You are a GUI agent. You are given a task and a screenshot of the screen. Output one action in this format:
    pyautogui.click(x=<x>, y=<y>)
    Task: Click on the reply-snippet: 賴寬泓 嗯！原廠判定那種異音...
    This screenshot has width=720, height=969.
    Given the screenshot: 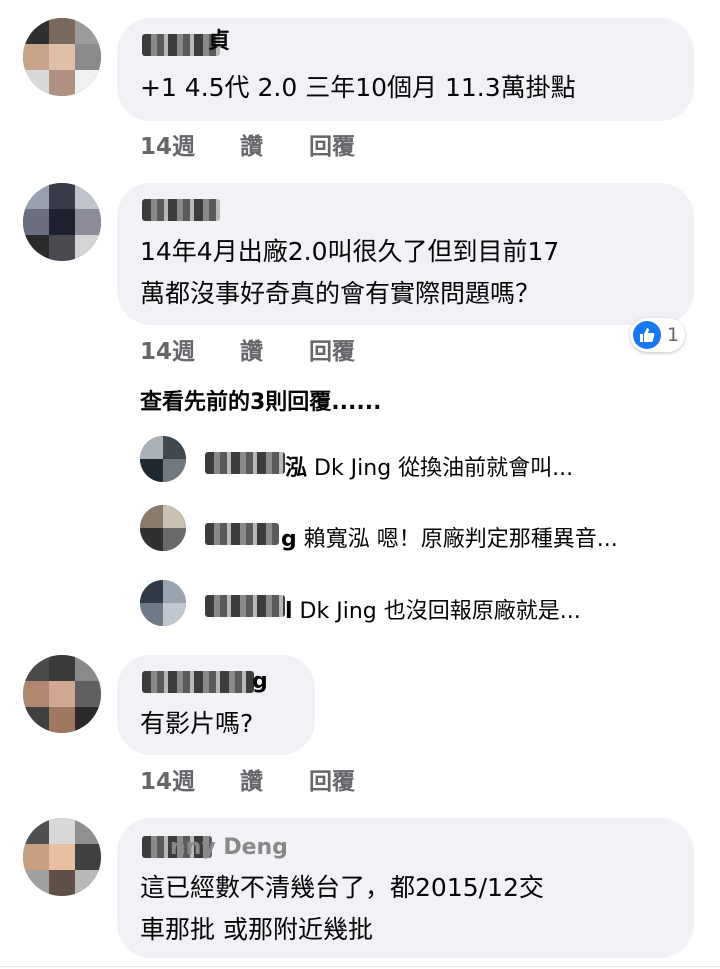 What is the action you would take?
    pyautogui.click(x=457, y=539)
    